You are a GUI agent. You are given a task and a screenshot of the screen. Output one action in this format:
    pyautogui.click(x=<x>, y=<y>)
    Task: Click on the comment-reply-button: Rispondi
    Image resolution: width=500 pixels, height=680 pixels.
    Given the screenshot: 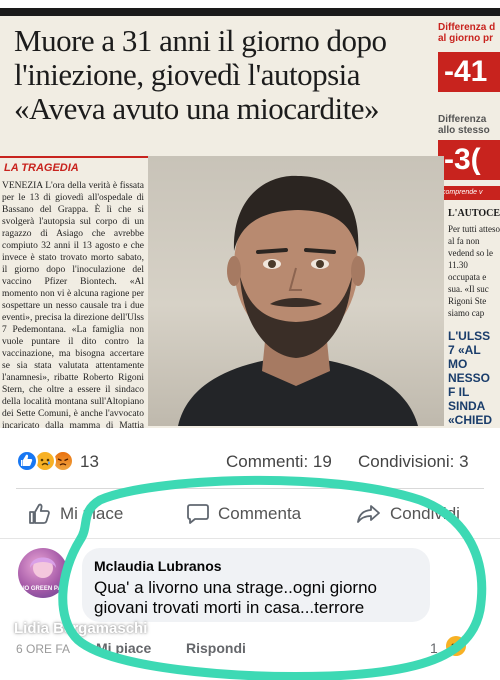 What is the action you would take?
    pyautogui.click(x=216, y=648)
    